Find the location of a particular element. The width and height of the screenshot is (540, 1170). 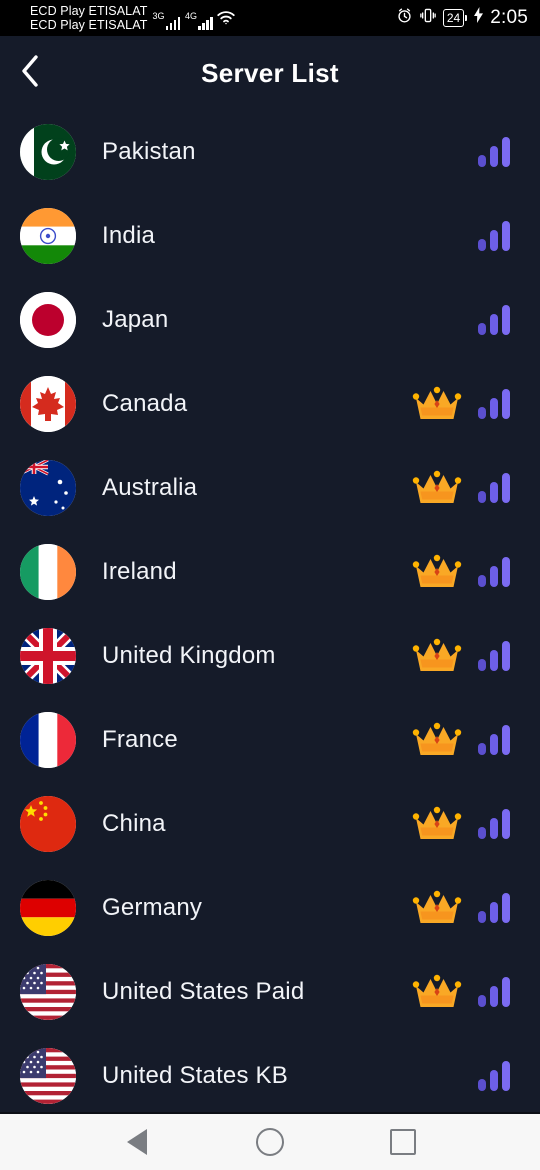

status-bar-right: 24 2:05 is located at coordinates (462, 18).